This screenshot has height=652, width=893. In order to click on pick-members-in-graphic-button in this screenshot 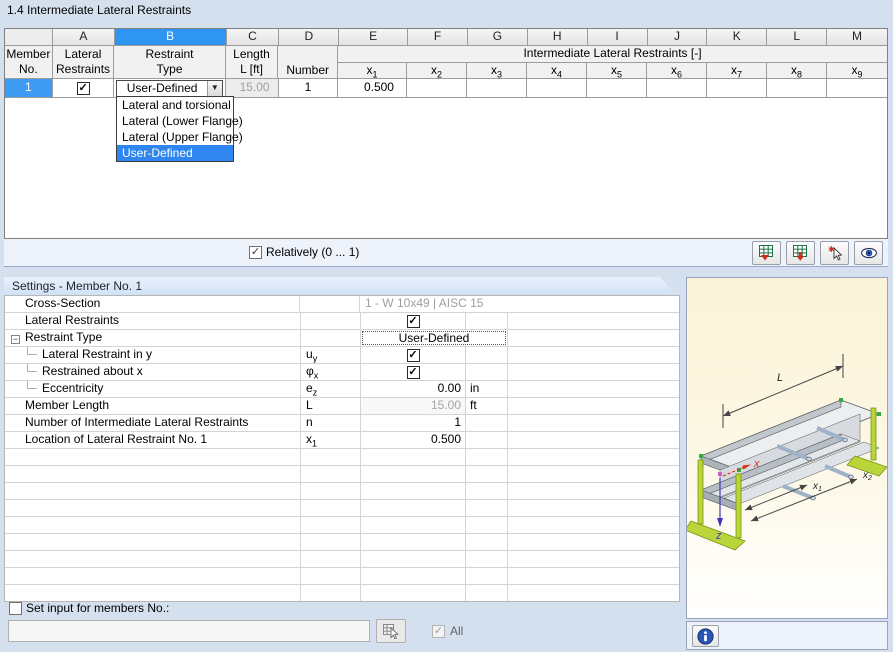, I will do `click(391, 631)`.